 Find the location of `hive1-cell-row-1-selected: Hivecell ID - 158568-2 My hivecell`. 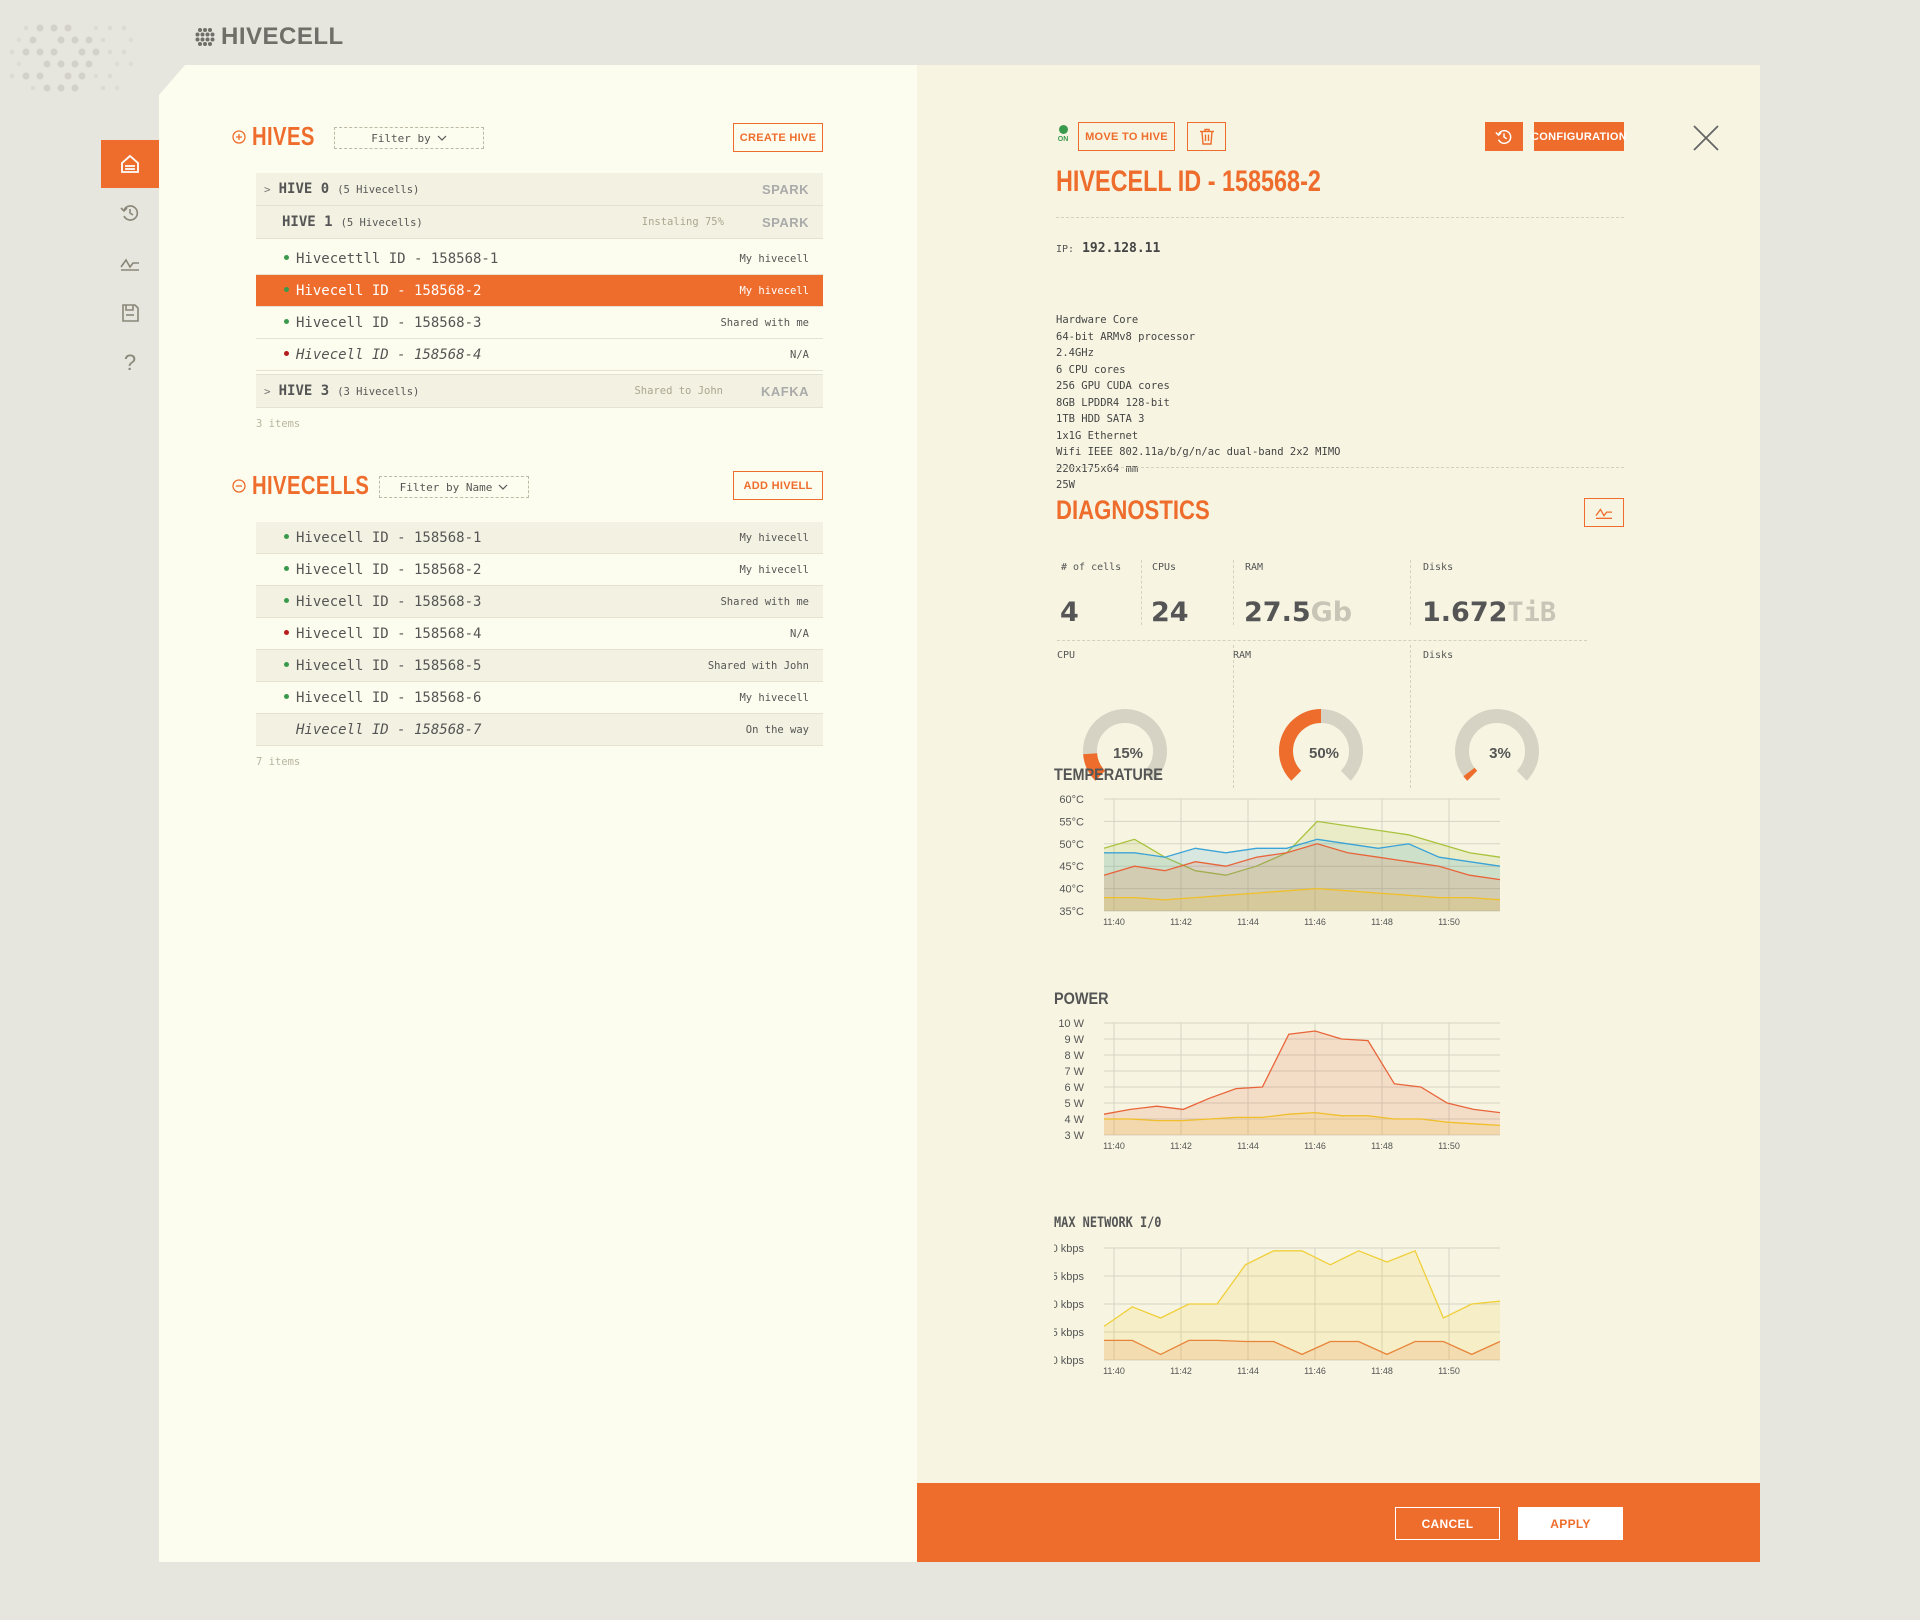

hive1-cell-row-1-selected: Hivecell ID - 158568-2 My hivecell is located at coordinates (539, 291).